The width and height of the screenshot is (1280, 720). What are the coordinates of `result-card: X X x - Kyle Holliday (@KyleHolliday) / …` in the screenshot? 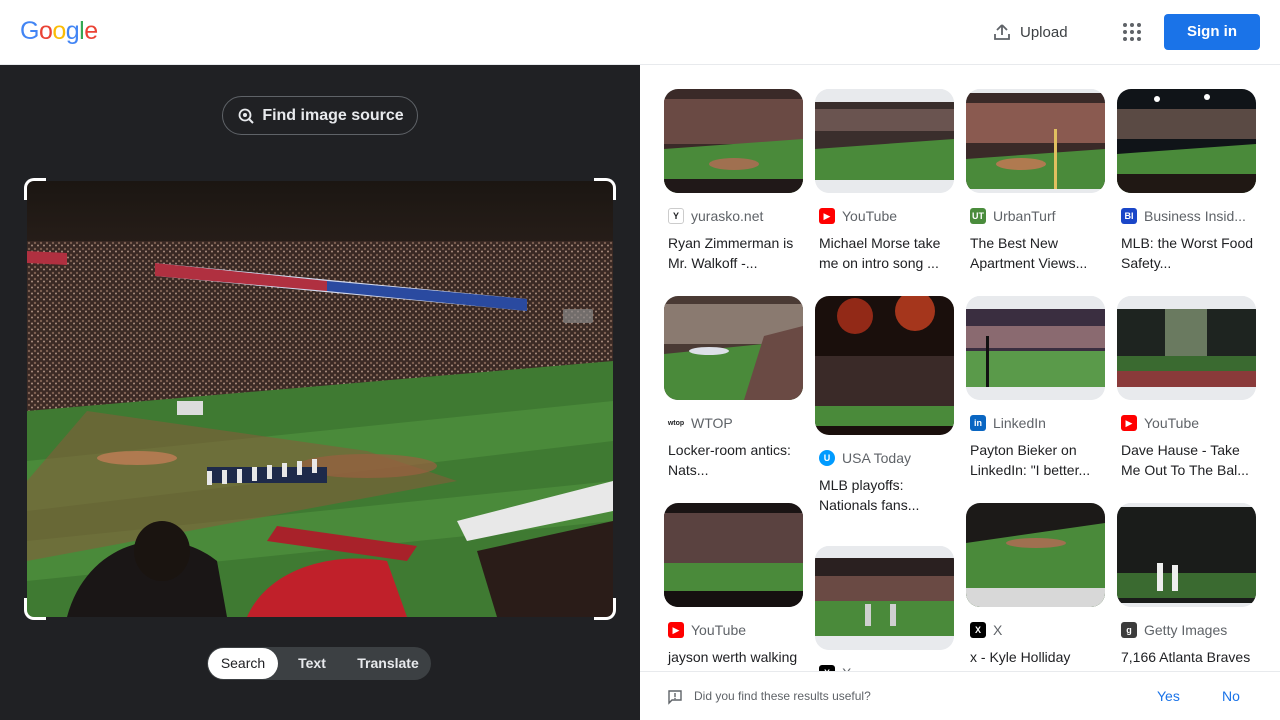 It's located at (1035, 587).